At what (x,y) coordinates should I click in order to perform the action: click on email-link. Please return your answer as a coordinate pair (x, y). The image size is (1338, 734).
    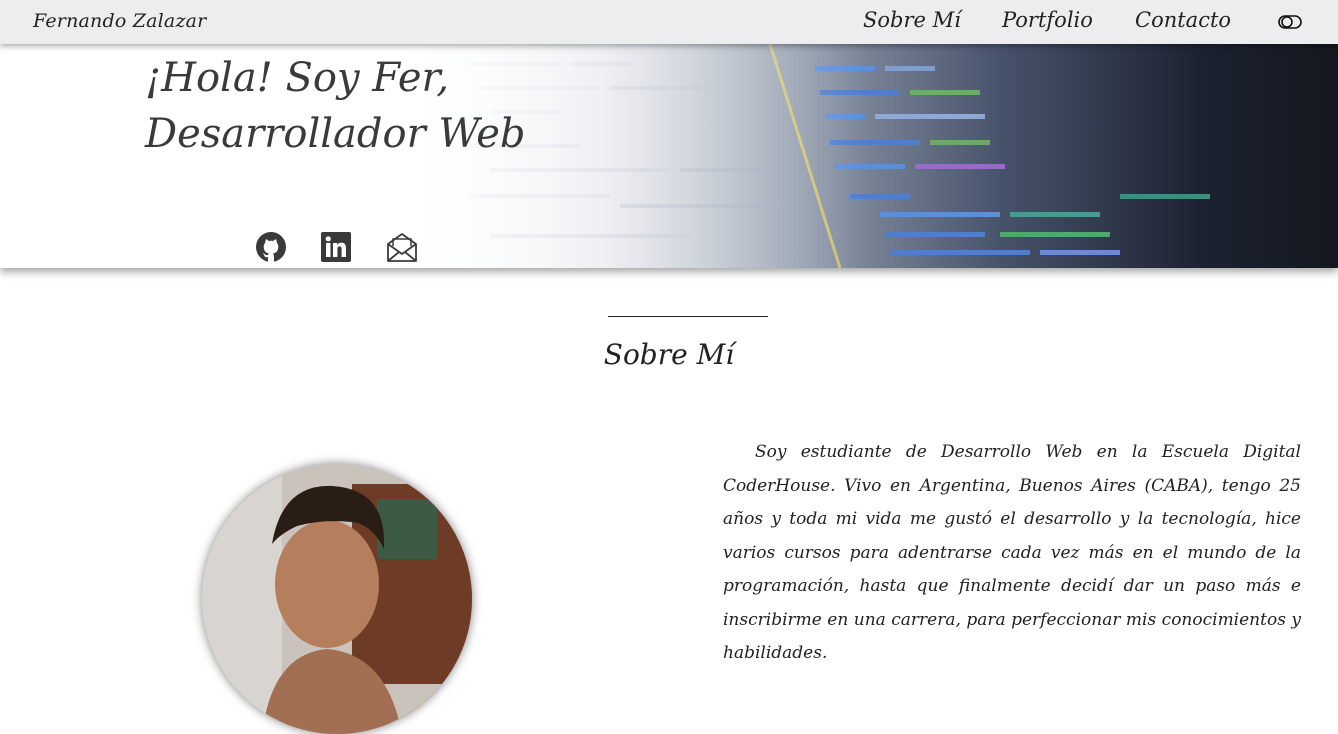
    Looking at the image, I should click on (402, 247).